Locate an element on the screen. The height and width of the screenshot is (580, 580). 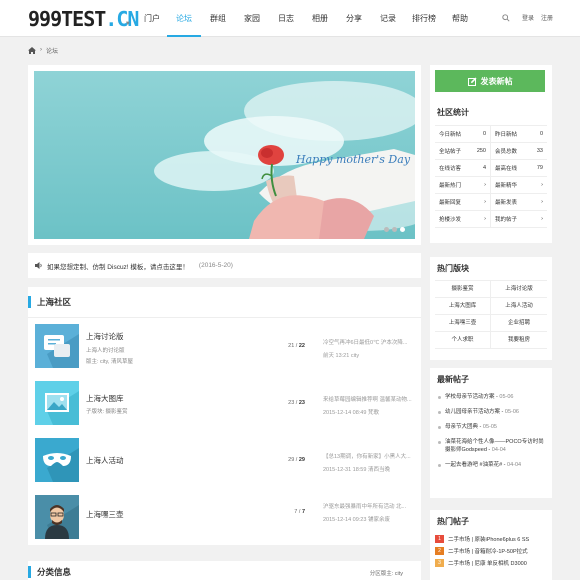
forum-name: 上海人活动 is located at coordinates (105, 460).